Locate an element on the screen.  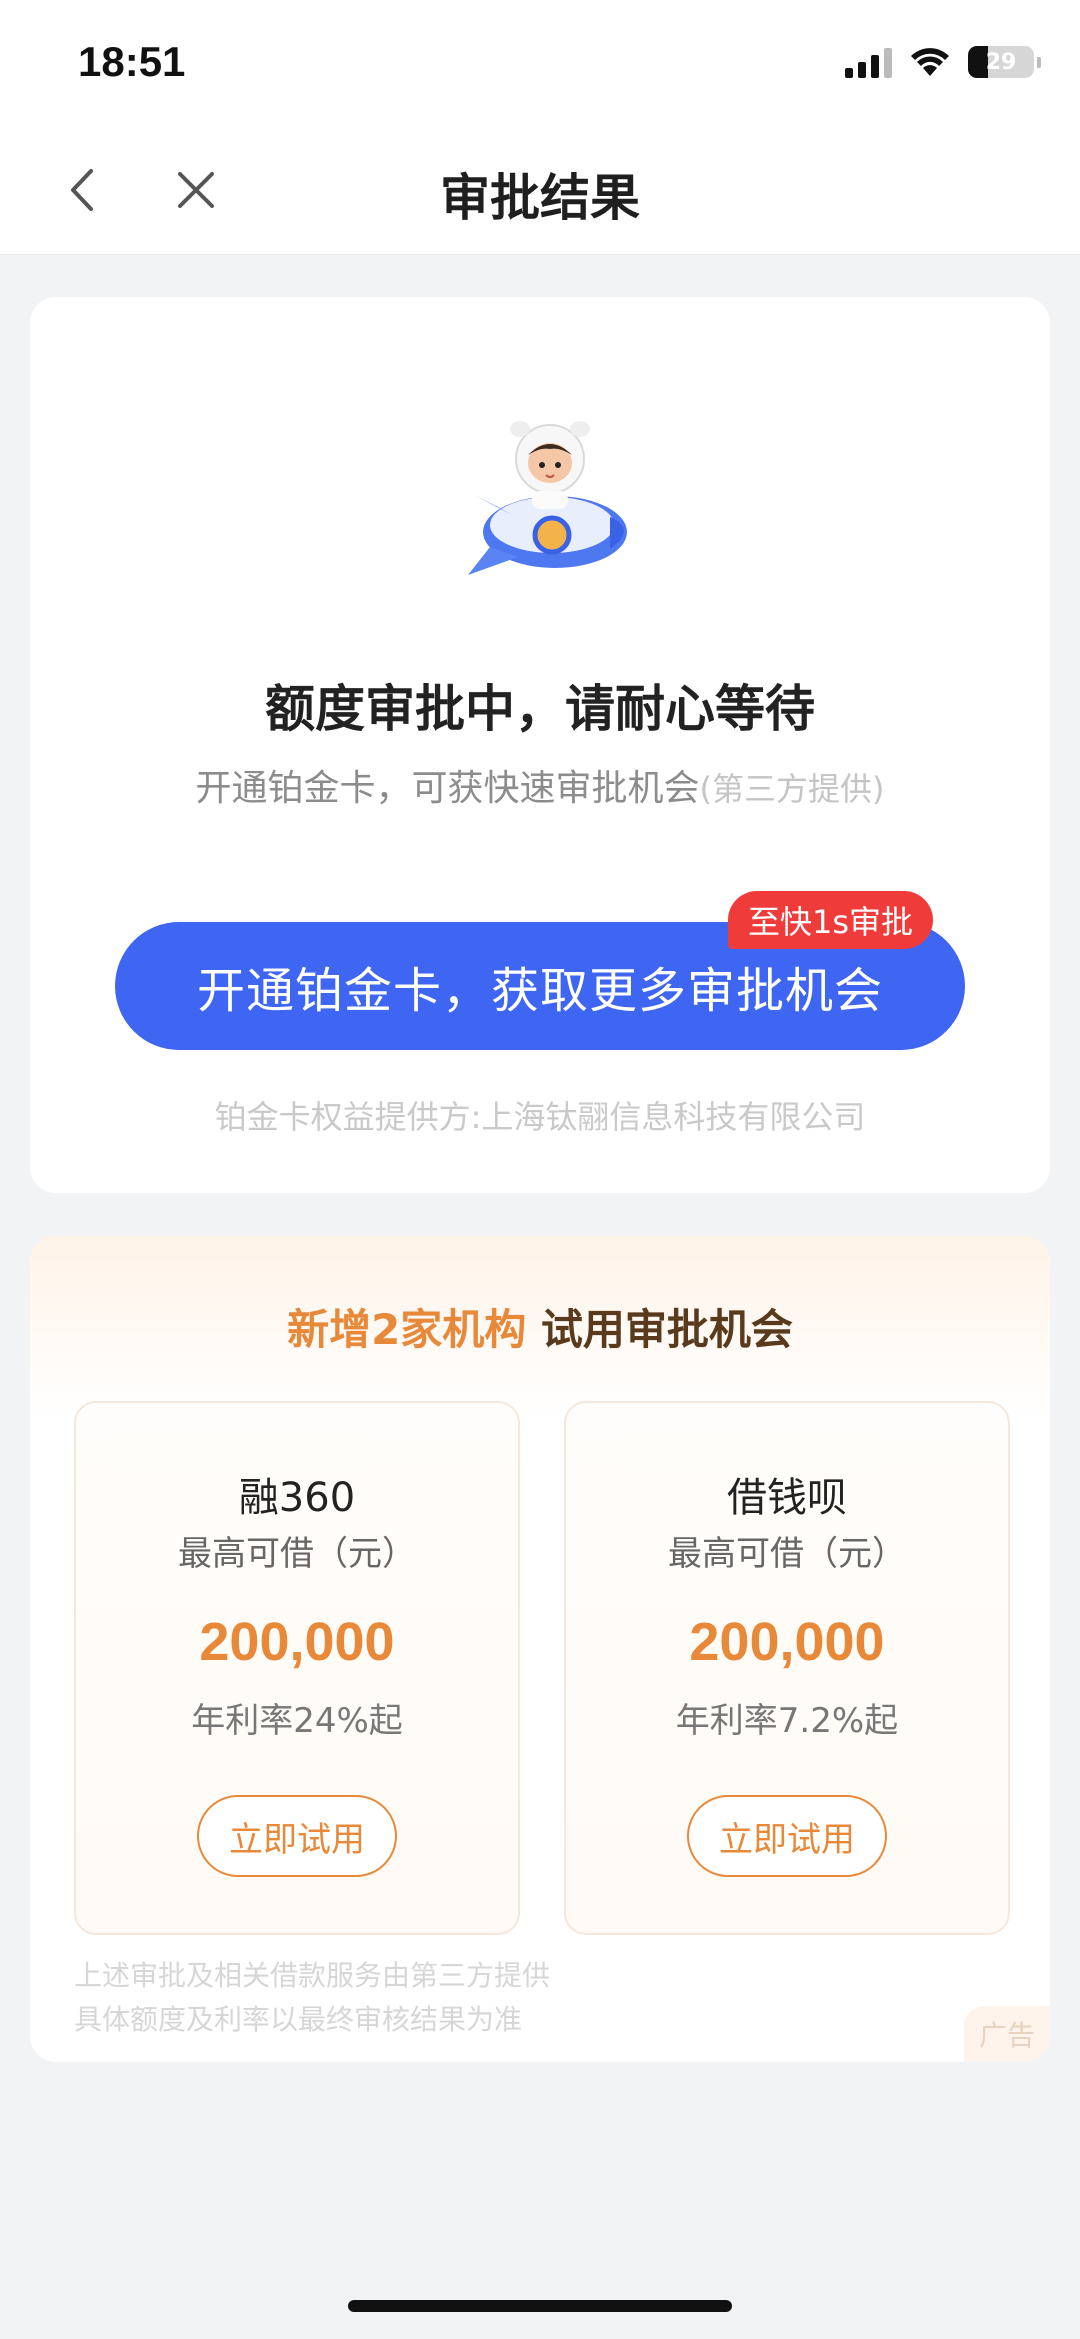
offers-title-rest: 试用审批机会 is located at coordinates (666, 1329).